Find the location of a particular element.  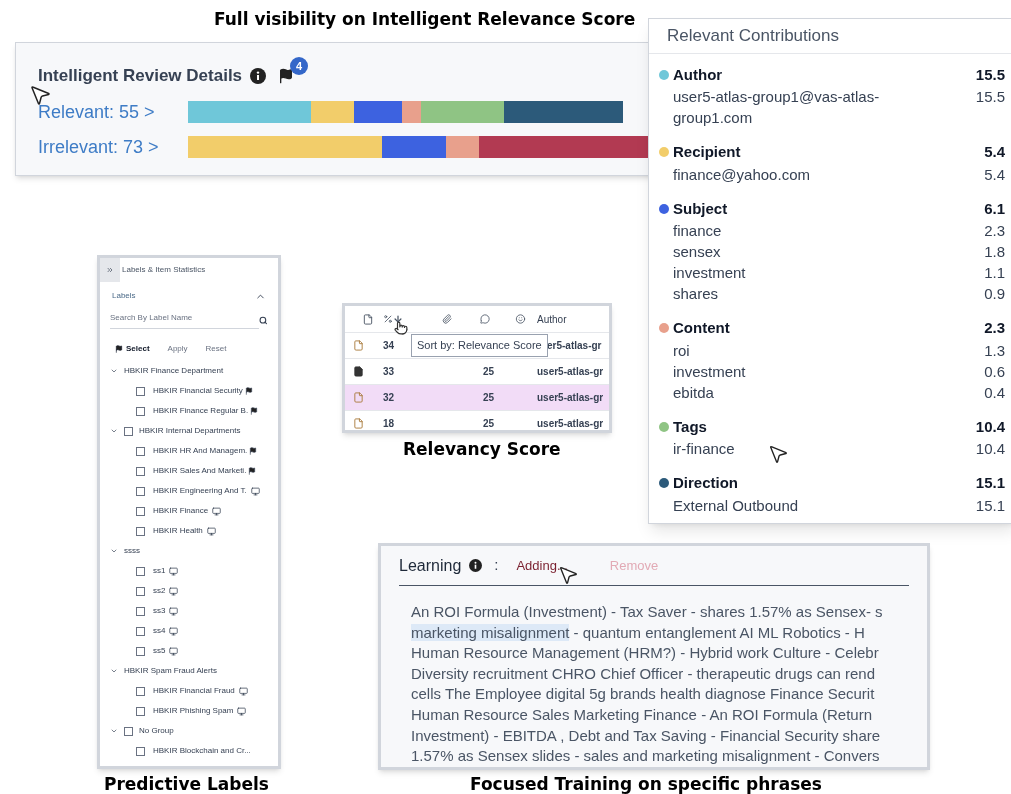

table-cell: 33 is located at coordinates (389, 371).